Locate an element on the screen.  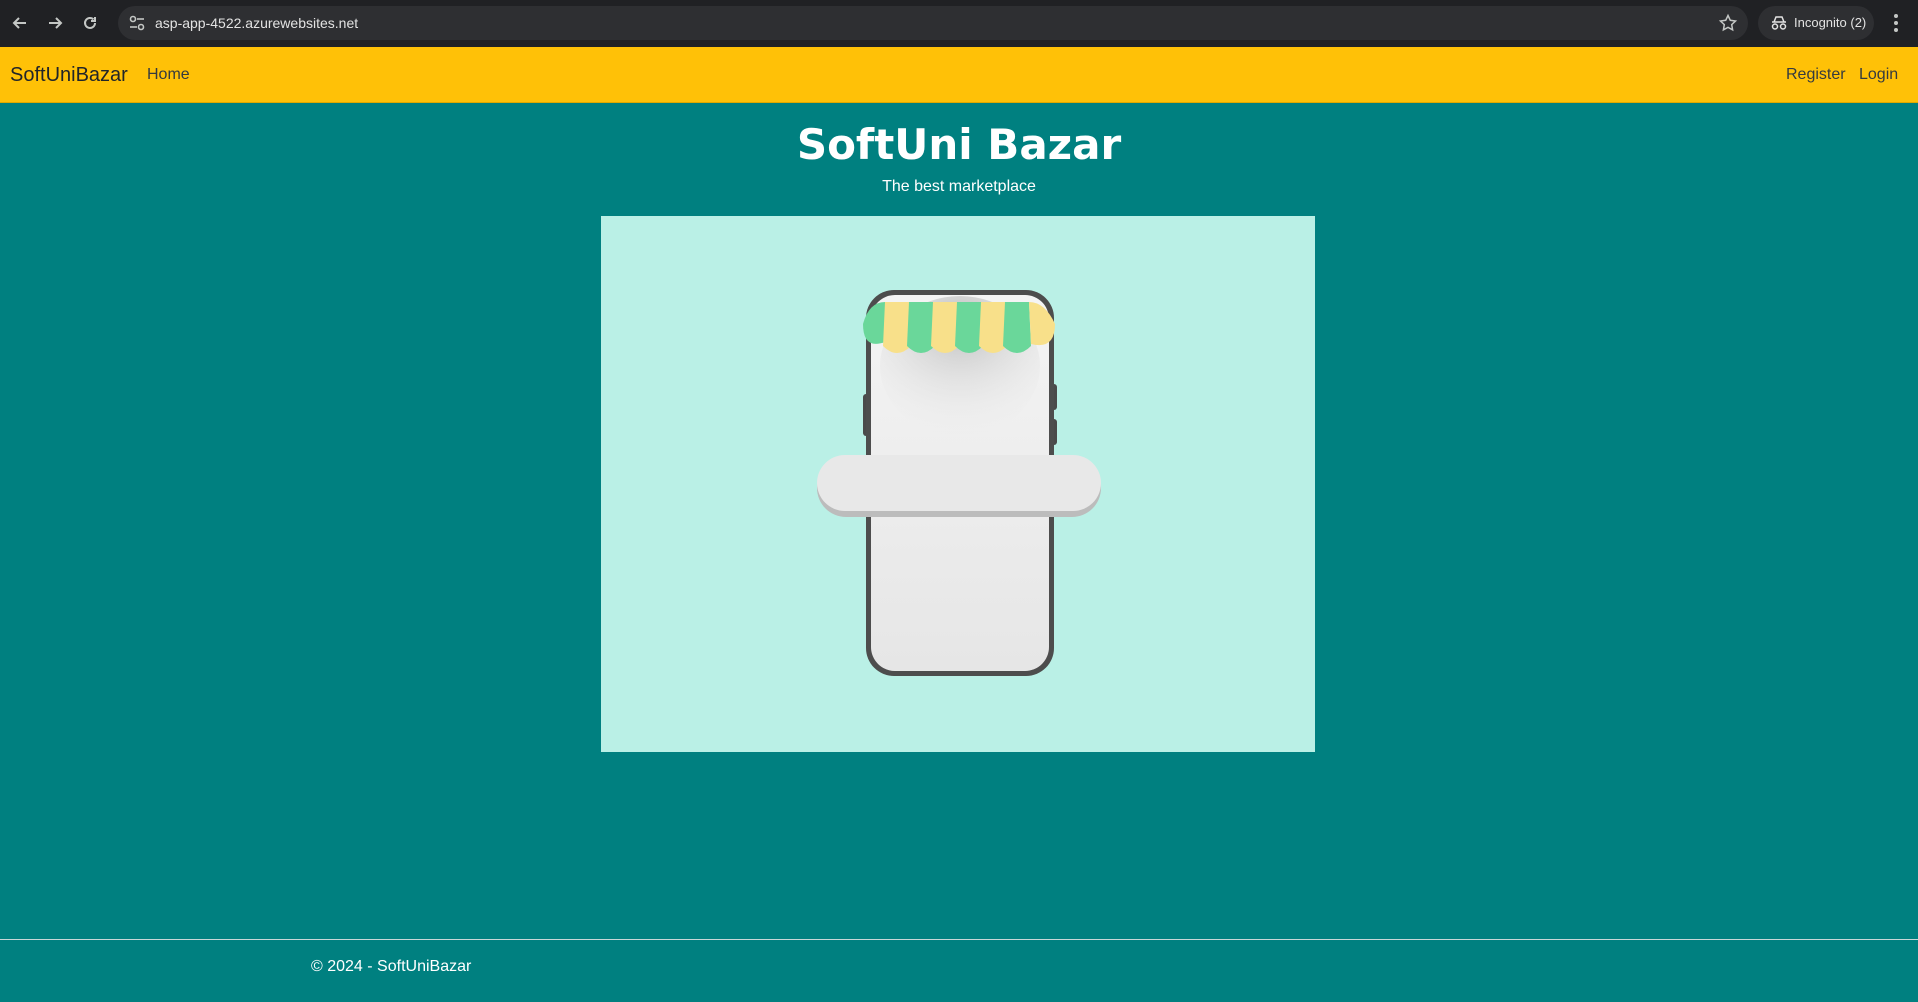
forward-icon is located at coordinates (55, 23).